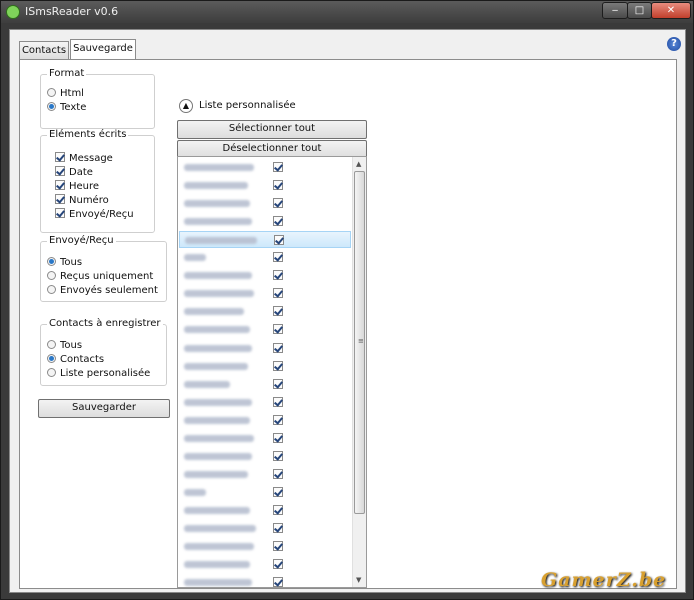 Image resolution: width=694 pixels, height=600 pixels. I want to click on maximize-button: □, so click(639, 10).